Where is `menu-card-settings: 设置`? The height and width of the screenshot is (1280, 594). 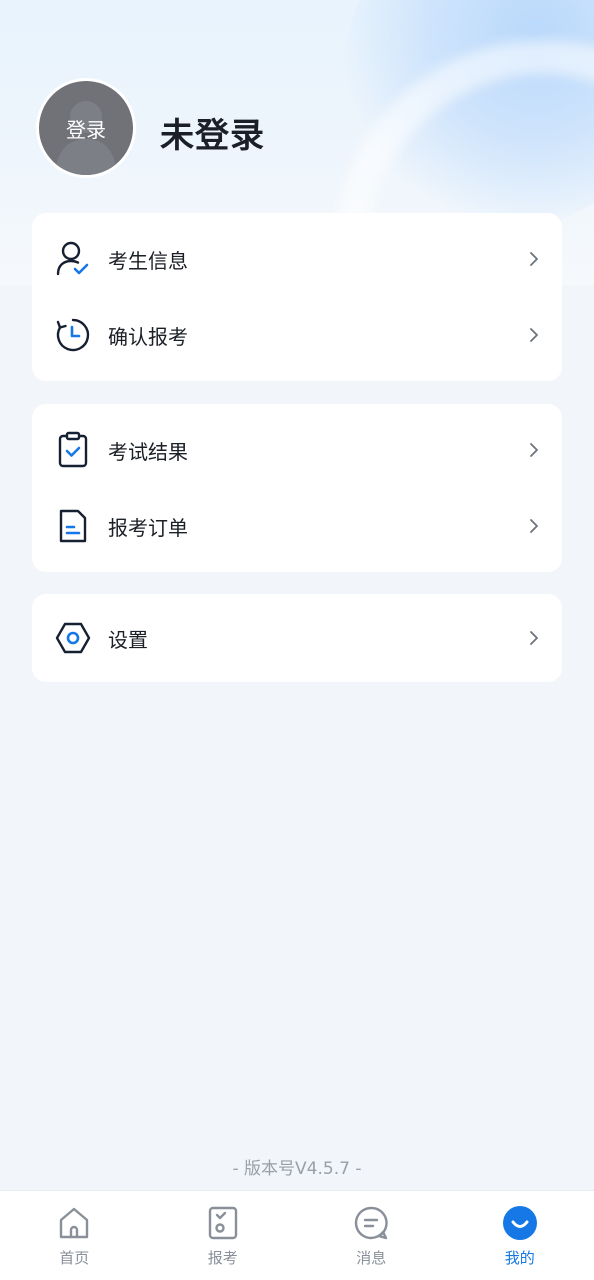
menu-card-settings: 设置 is located at coordinates (297, 638).